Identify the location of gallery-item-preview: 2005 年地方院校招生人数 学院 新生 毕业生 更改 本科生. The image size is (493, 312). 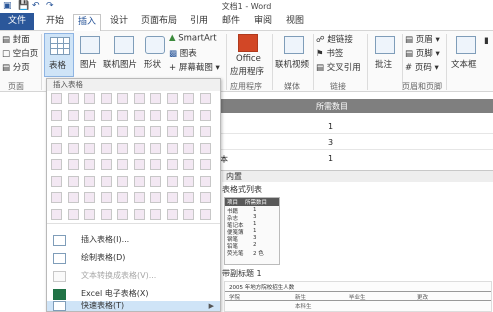
(358, 296).